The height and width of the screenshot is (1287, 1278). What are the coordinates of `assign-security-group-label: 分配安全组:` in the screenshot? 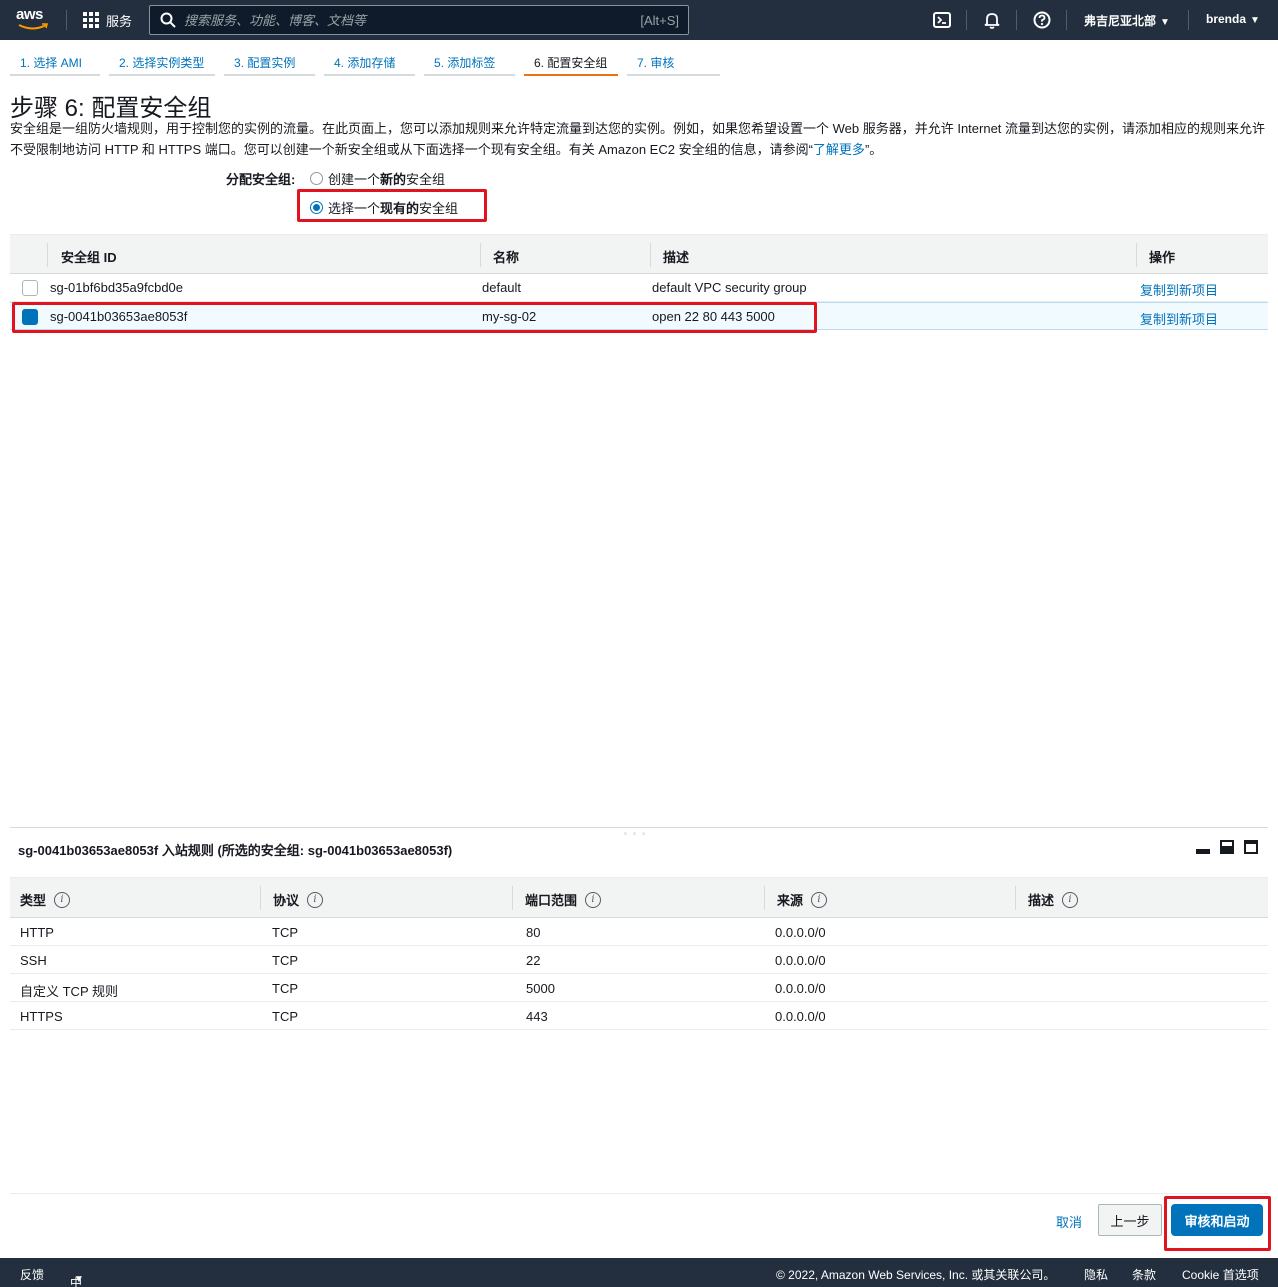 It's located at (261, 179).